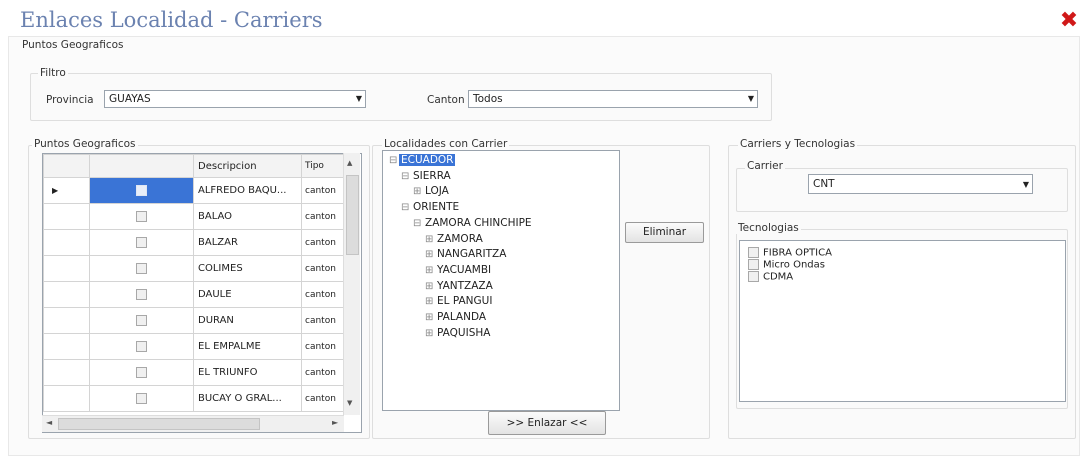  I want to click on eliminar-button: Eliminar, so click(664, 232).